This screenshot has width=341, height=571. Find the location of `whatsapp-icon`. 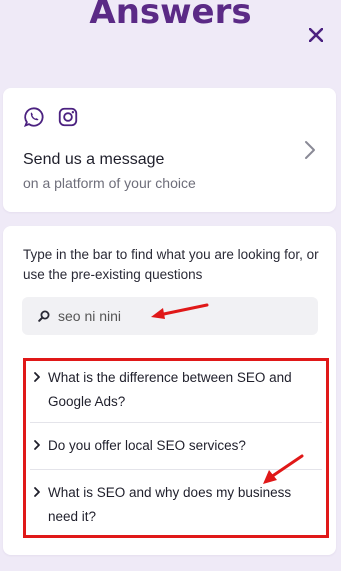

whatsapp-icon is located at coordinates (34, 117).